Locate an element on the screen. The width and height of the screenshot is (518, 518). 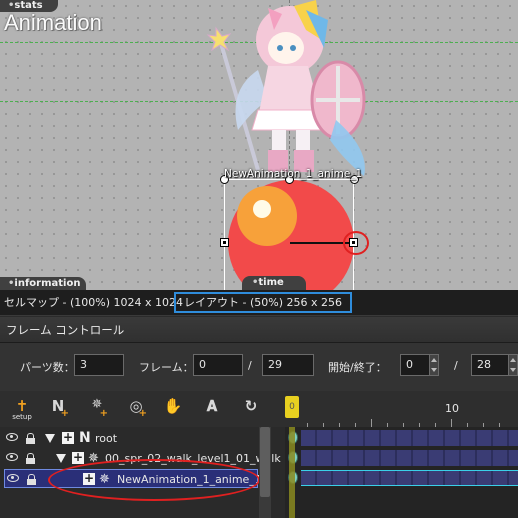
scrollbar-thumb is located at coordinates (265, 462).